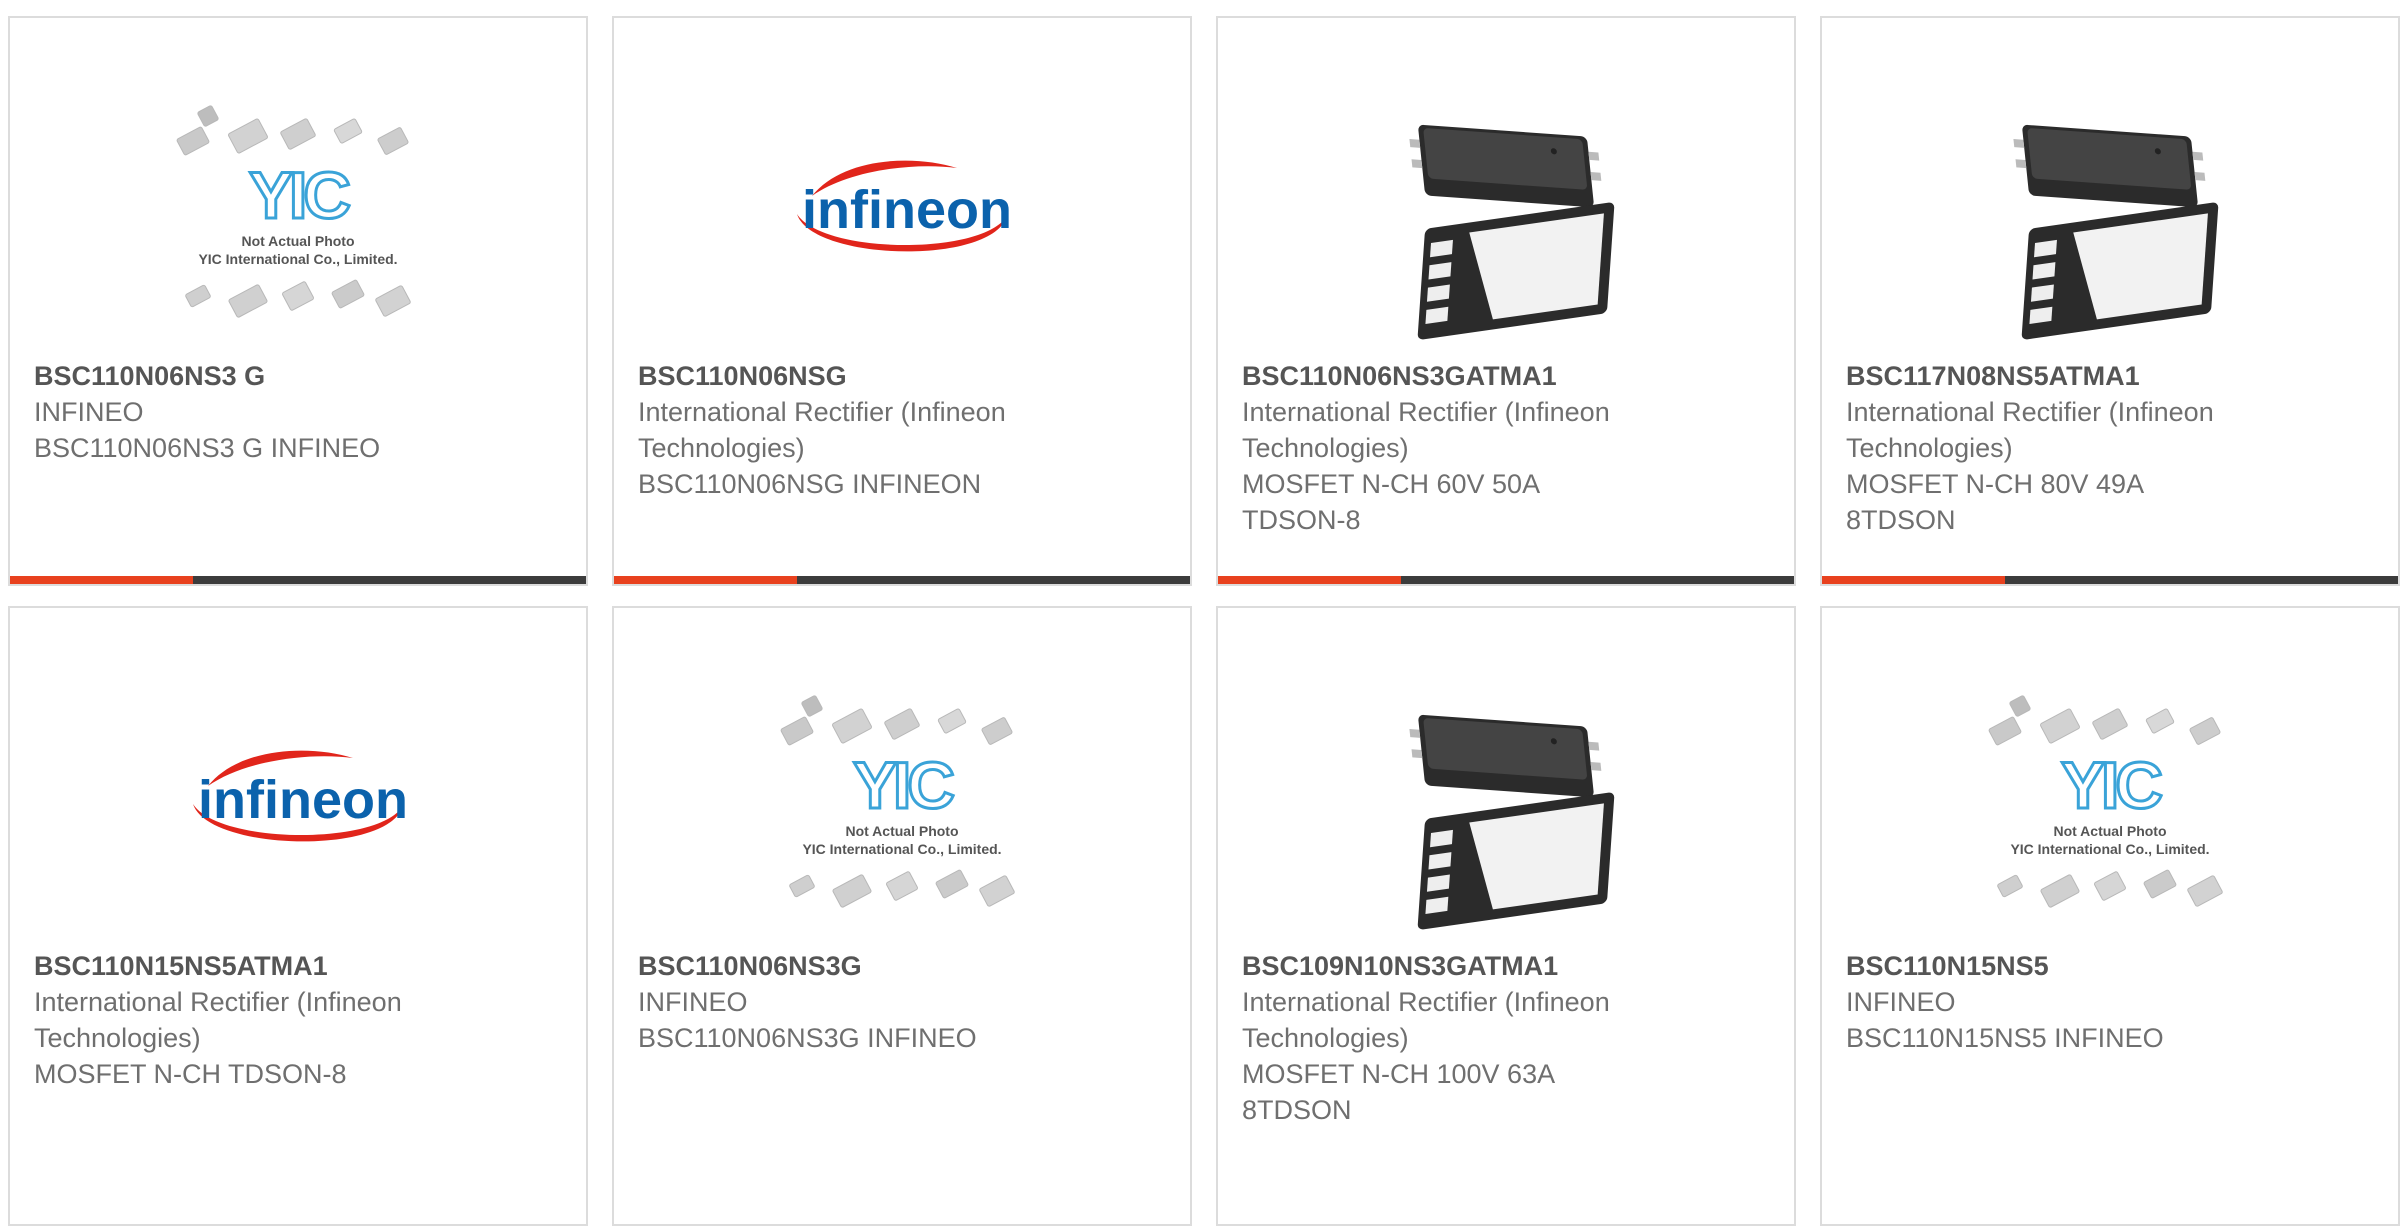 The image size is (2400, 1226). I want to click on product-description-cont: TDSON-8, so click(1301, 520).